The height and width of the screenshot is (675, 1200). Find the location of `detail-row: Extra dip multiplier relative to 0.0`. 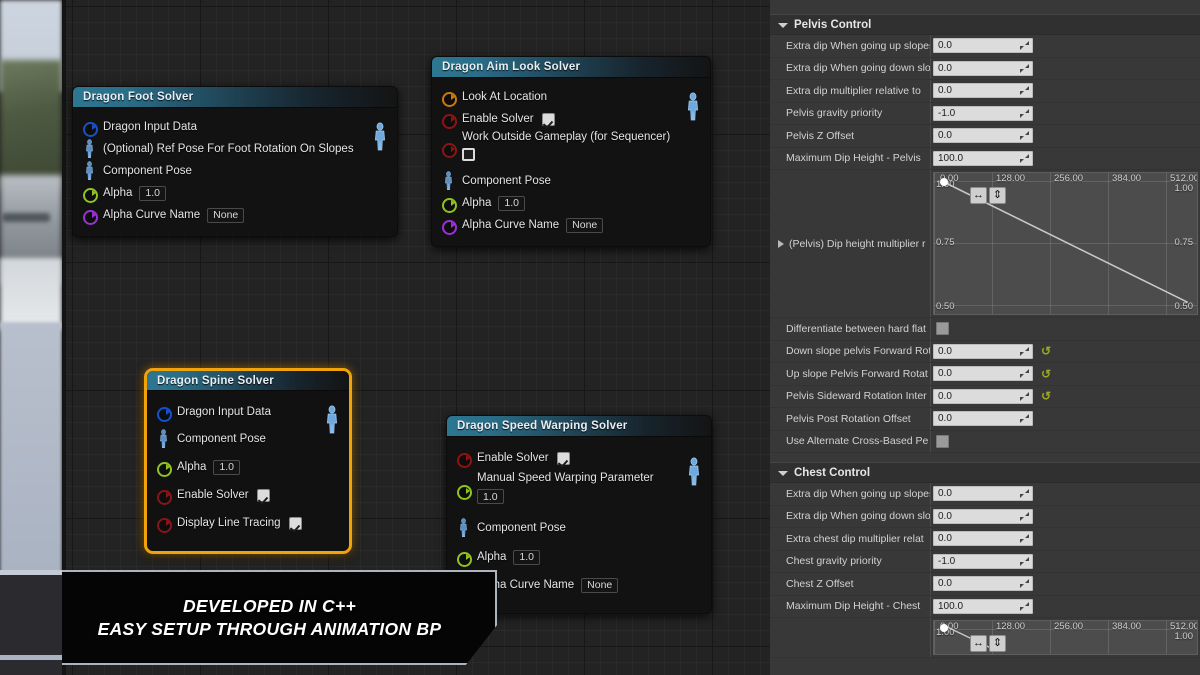

detail-row: Extra dip multiplier relative to 0.0 is located at coordinates (985, 91).